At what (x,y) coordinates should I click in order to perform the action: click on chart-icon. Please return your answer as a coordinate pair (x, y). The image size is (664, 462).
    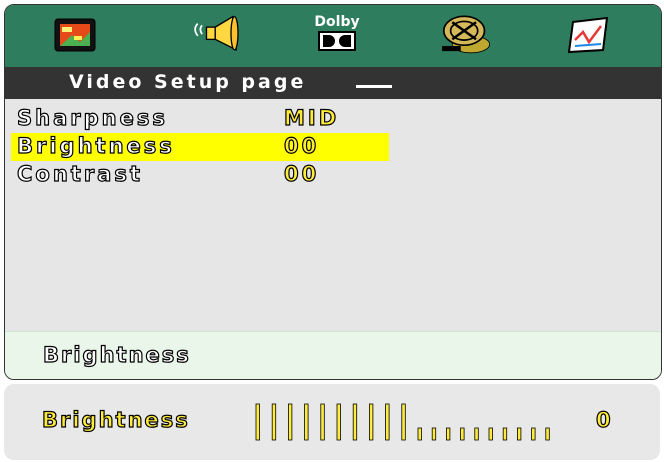
    Looking at the image, I should click on (588, 35).